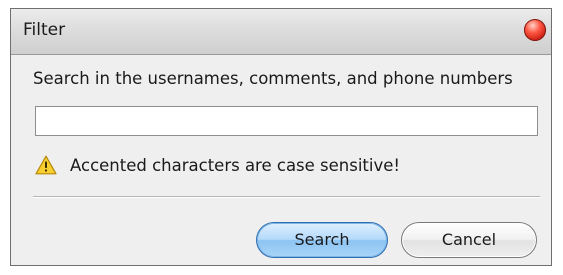  Describe the element at coordinates (286, 197) in the screenshot. I see `divider` at that location.